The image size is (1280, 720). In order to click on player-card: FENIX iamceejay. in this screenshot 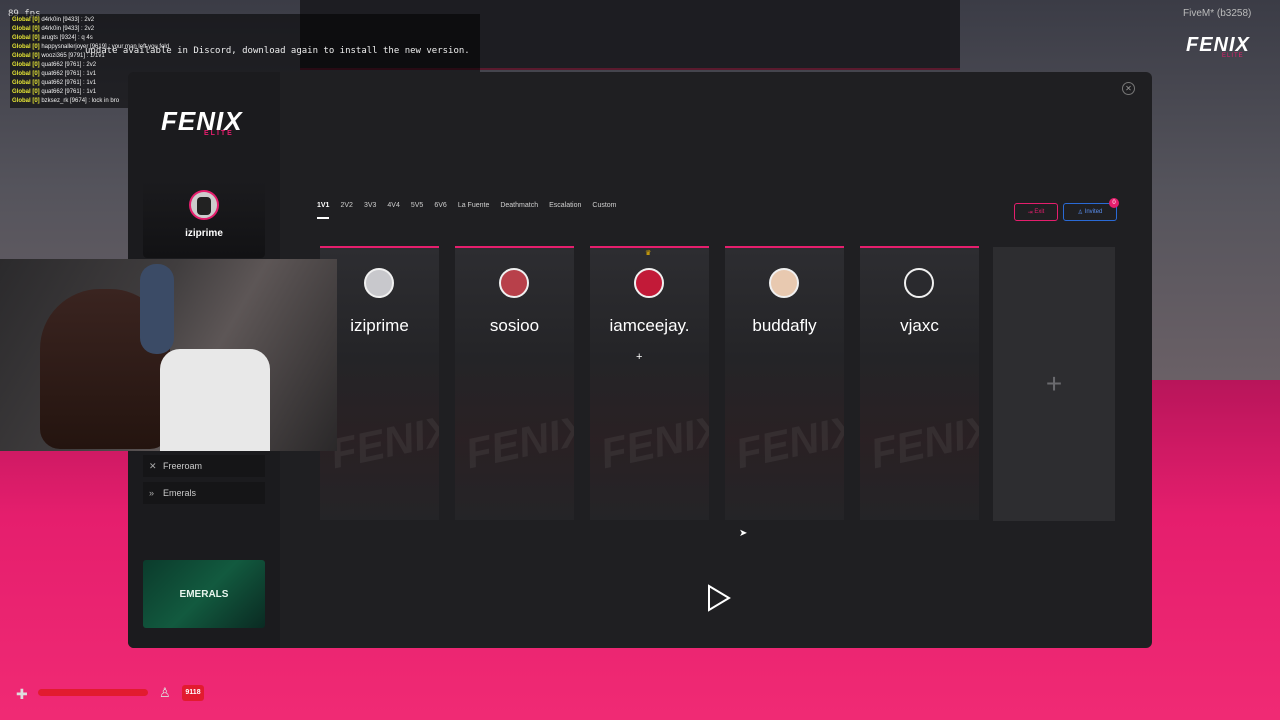, I will do `click(649, 383)`.